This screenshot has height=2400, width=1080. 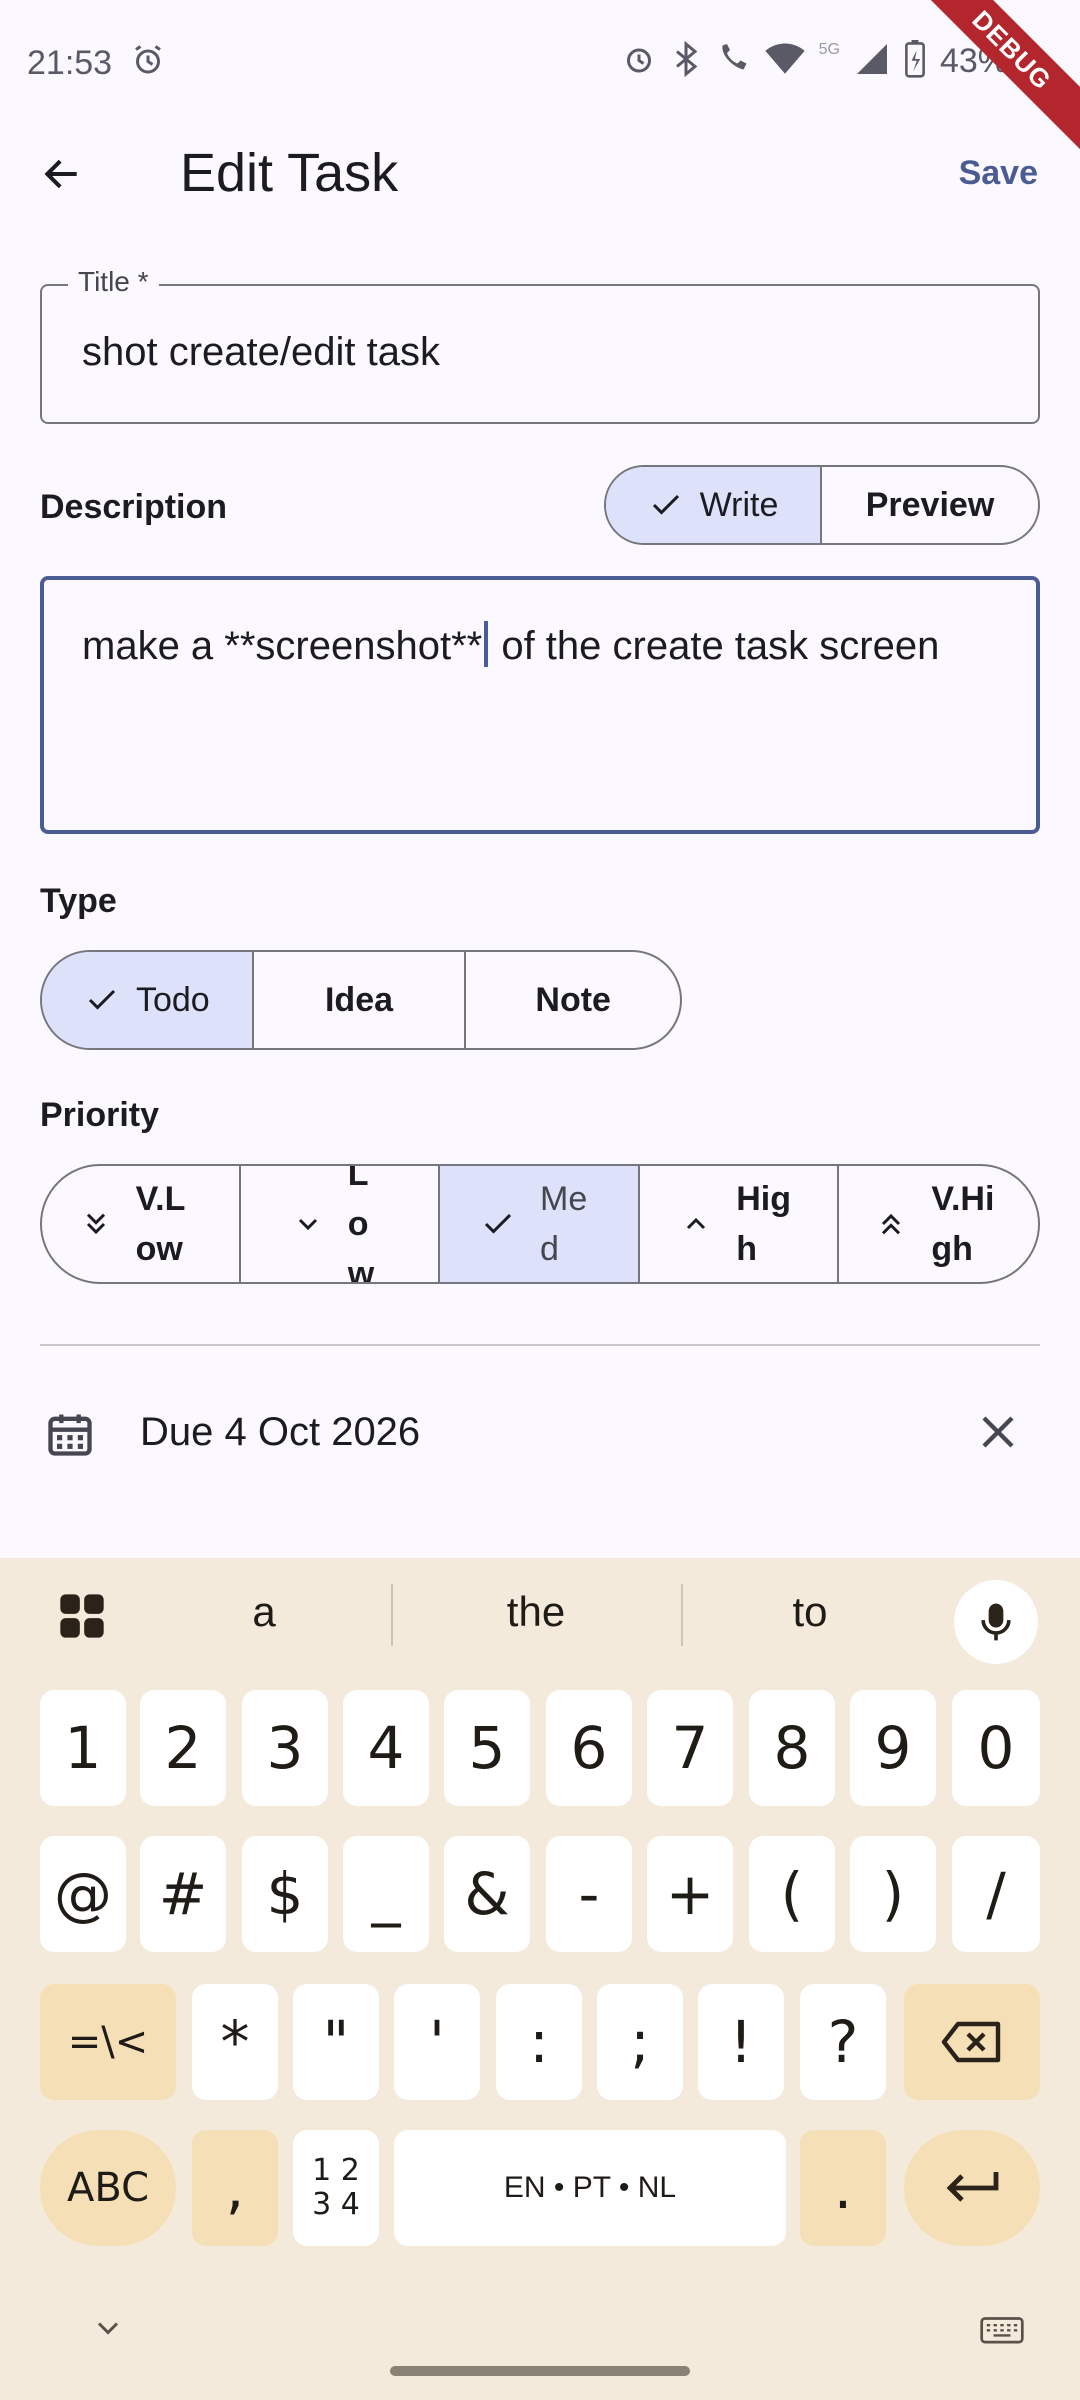 I want to click on keyboard-suggestion-bar: a the to, so click(x=540, y=1613).